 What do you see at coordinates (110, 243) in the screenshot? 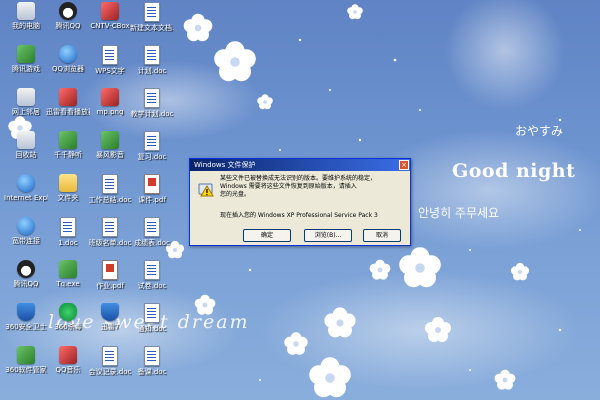
I see `desktop-icon-label: 班级名单.doc` at bounding box center [110, 243].